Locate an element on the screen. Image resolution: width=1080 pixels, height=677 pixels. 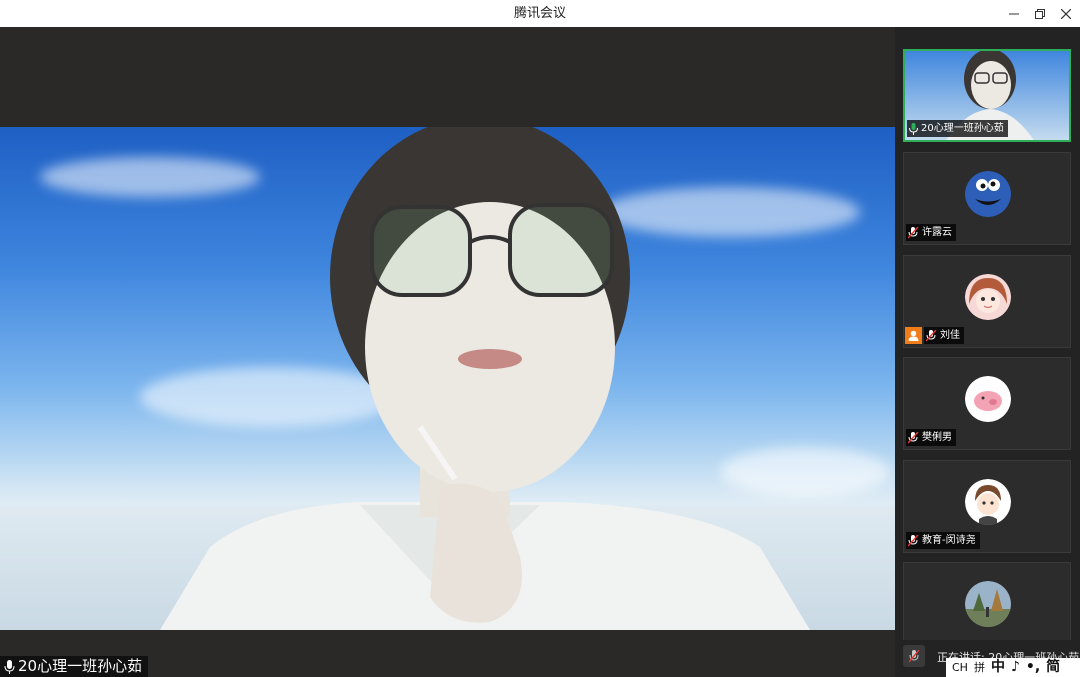
minimize-icon is located at coordinates (1014, 13).